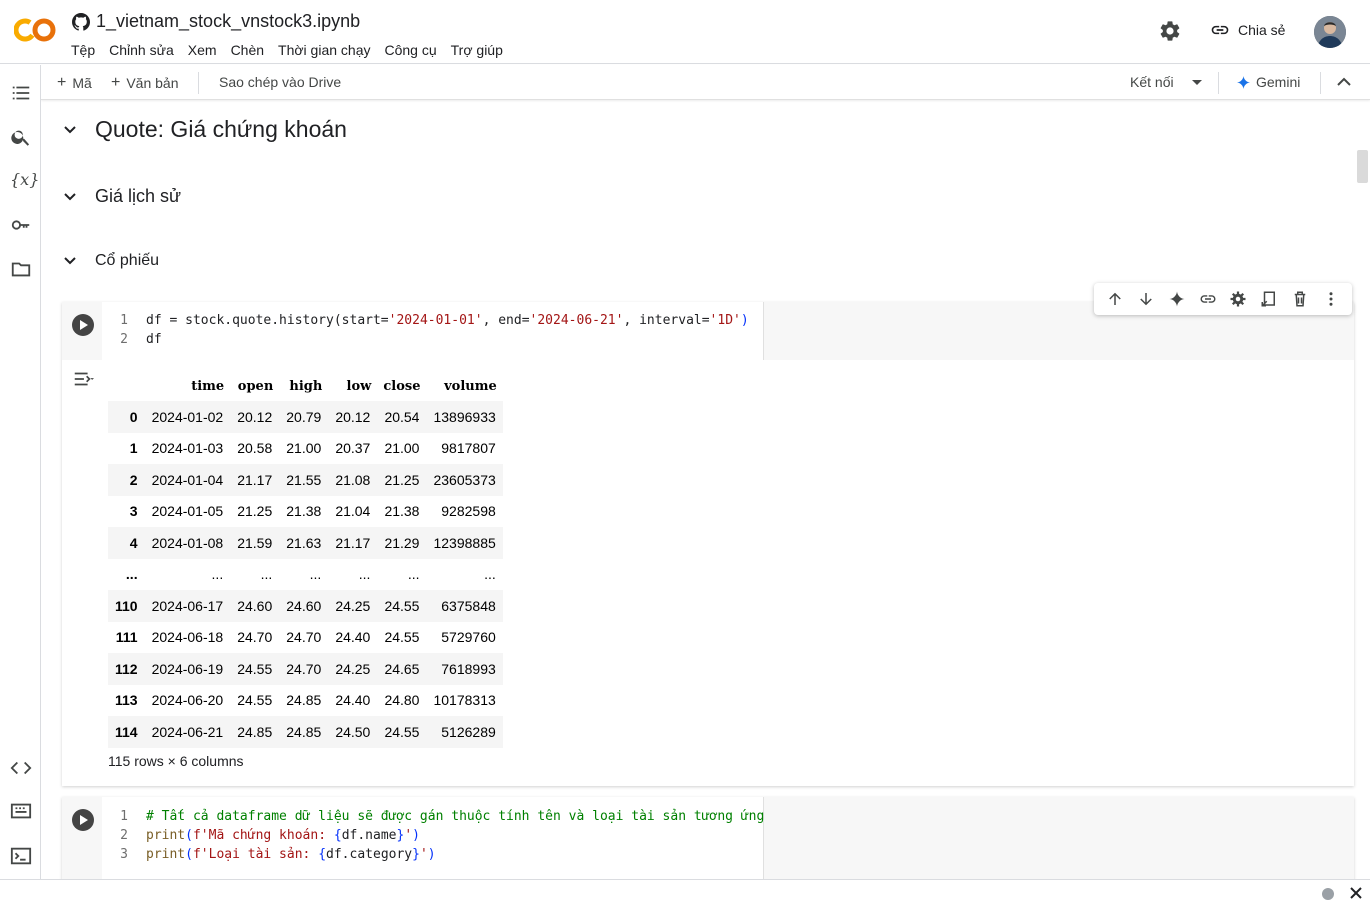 This screenshot has height=907, width=1370. What do you see at coordinates (1197, 83) in the screenshot?
I see `caret-down-icon` at bounding box center [1197, 83].